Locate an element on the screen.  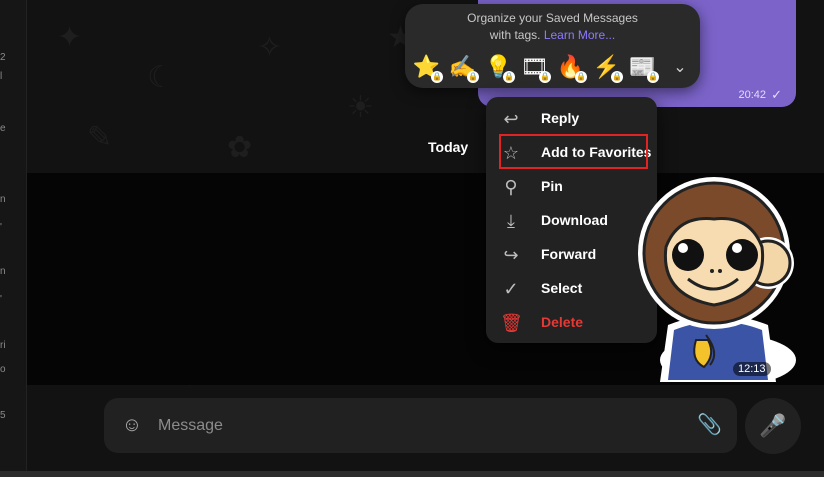
date-divider: Today is located at coordinates (448, 147).